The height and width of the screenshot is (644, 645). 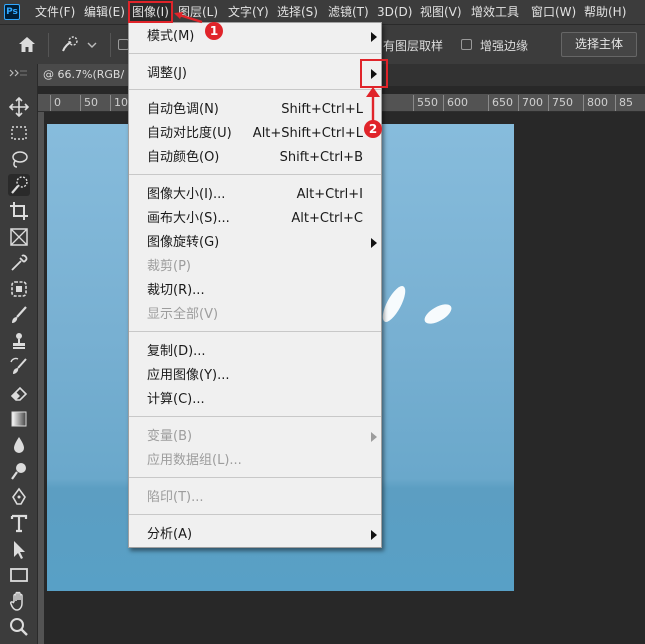 I want to click on menu-item: 自动颜色(O) Shift+Ctrl+B, so click(x=255, y=158).